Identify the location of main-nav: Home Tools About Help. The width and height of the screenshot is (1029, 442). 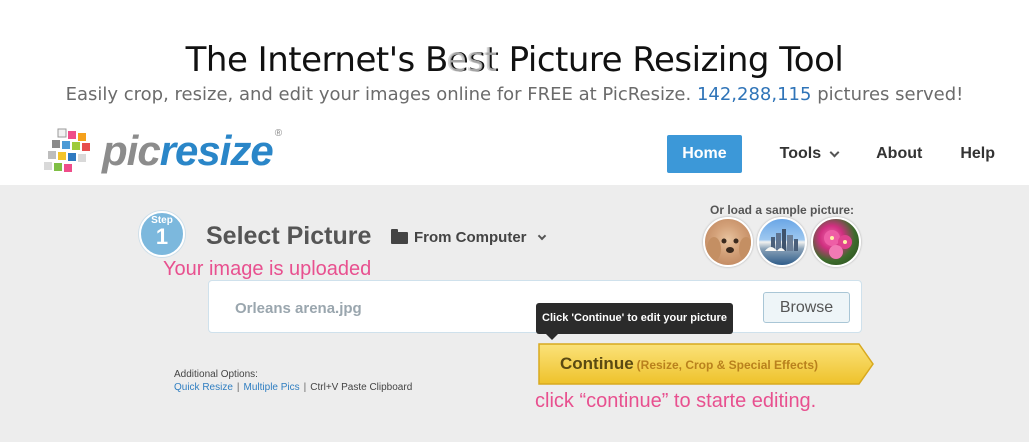
(831, 154).